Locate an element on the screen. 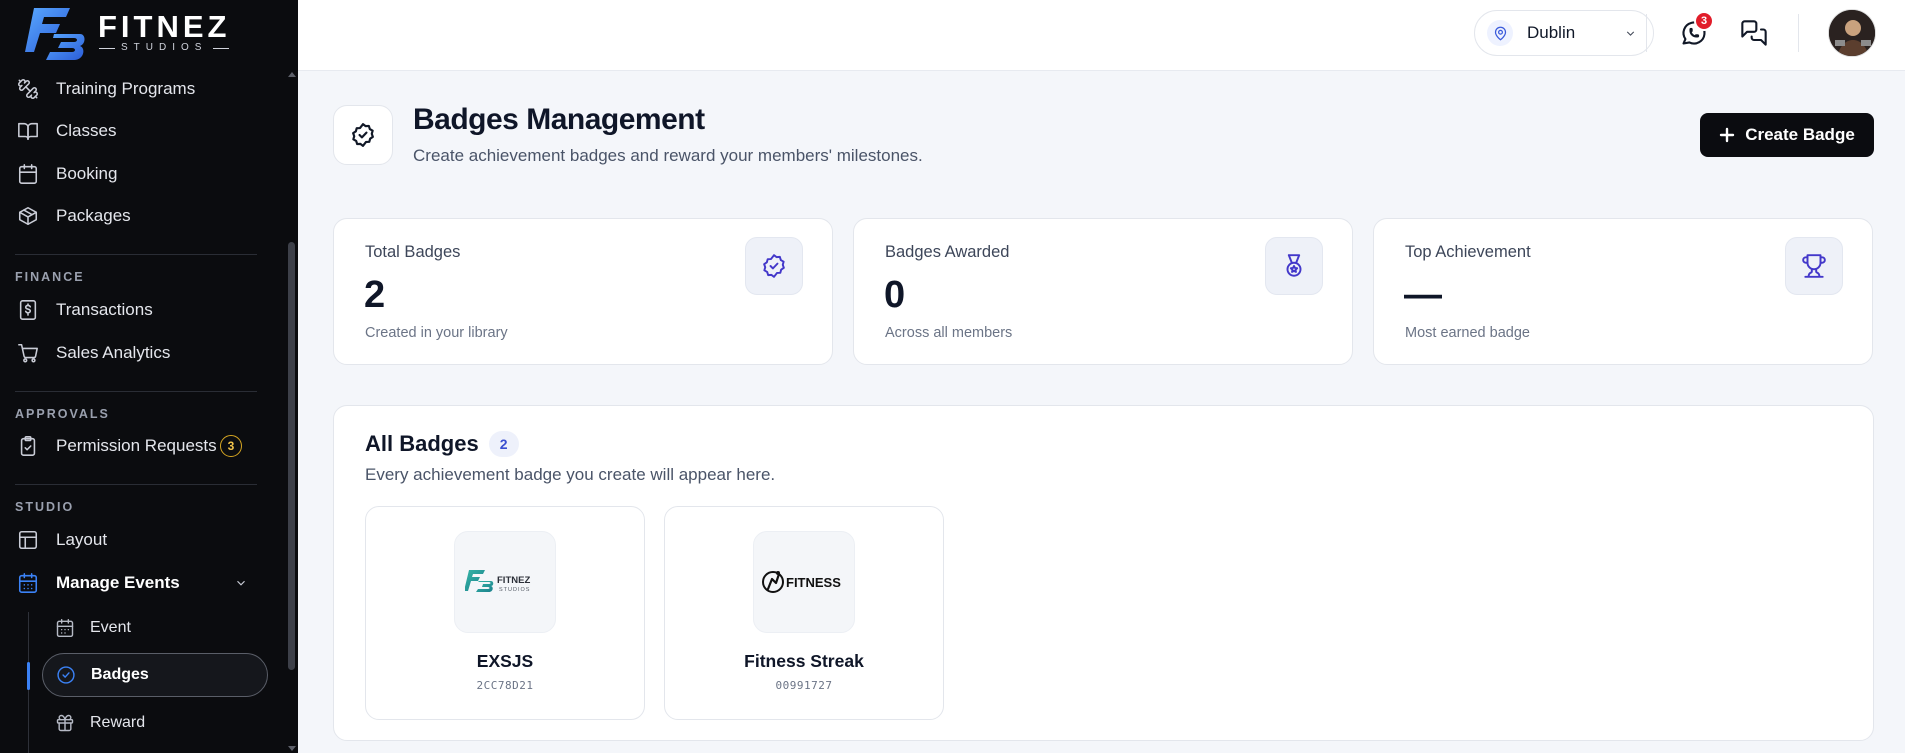  brand-logo: FITNEZ STUDIOS is located at coordinates (127, 33).